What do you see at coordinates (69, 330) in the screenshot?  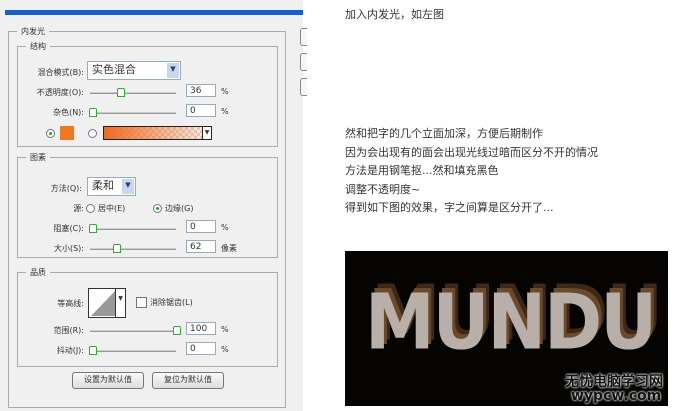 I see `range-label: 范围(R):` at bounding box center [69, 330].